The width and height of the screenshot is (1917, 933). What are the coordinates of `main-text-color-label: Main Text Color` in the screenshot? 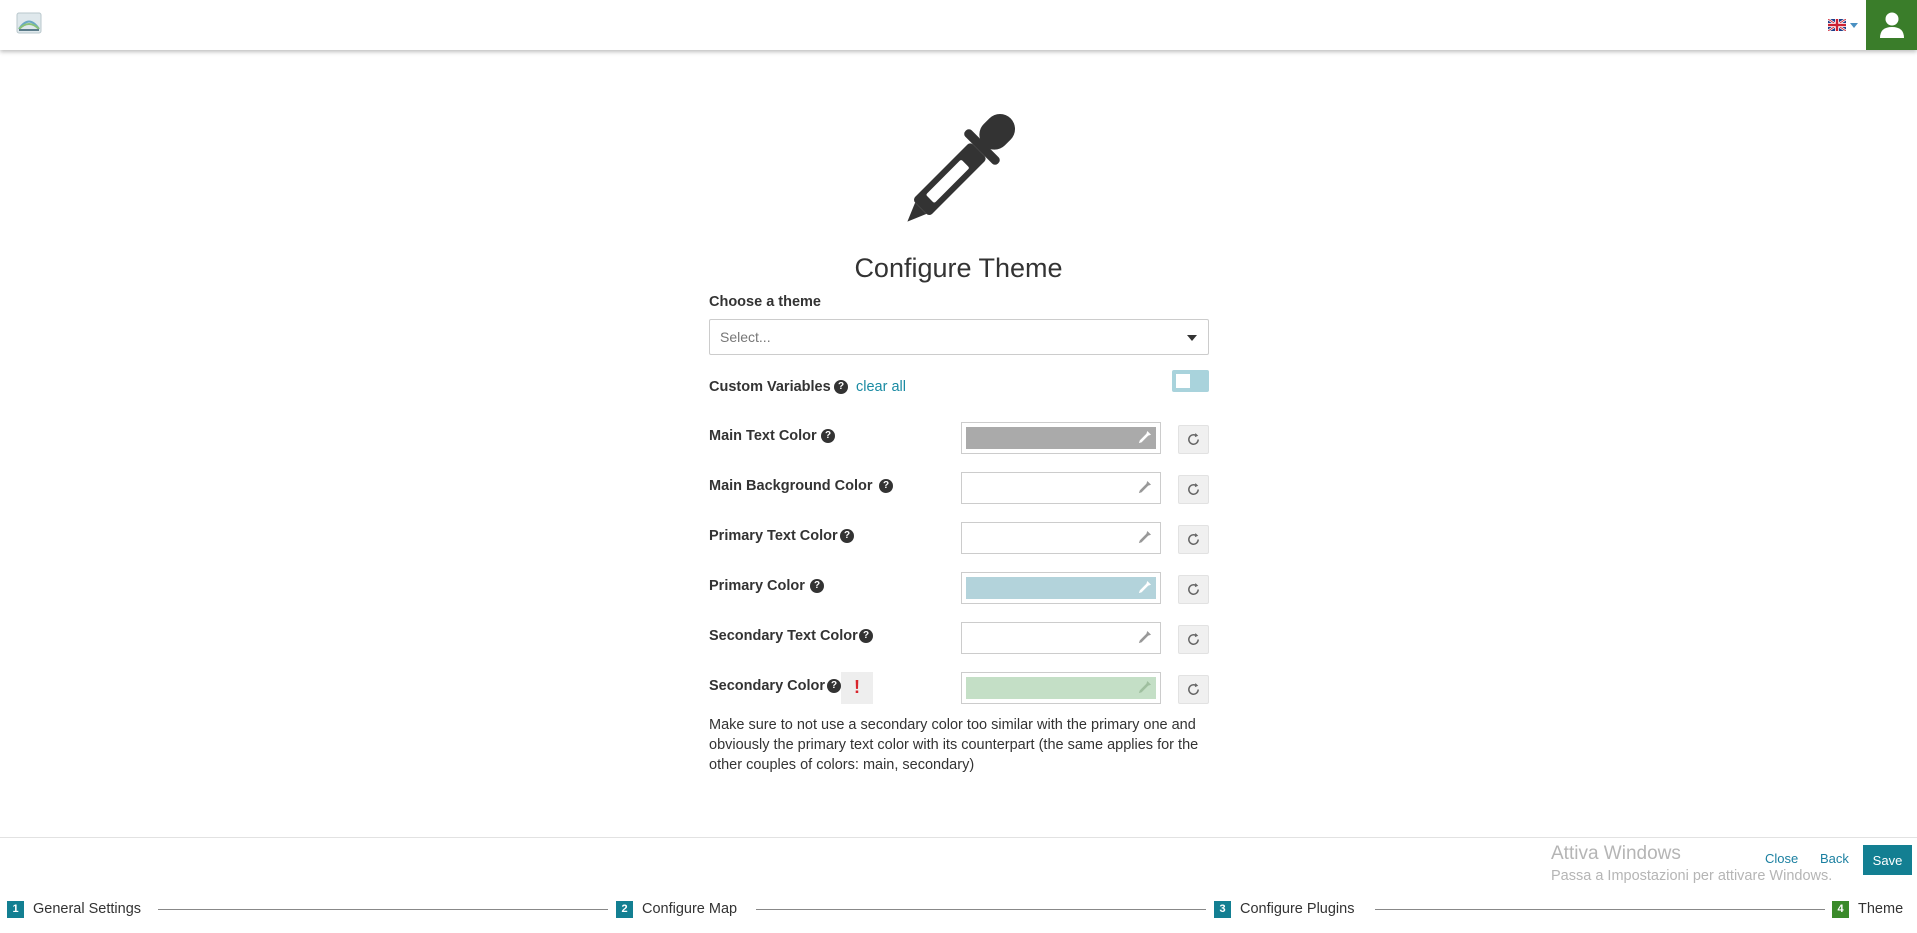 It's located at (763, 436).